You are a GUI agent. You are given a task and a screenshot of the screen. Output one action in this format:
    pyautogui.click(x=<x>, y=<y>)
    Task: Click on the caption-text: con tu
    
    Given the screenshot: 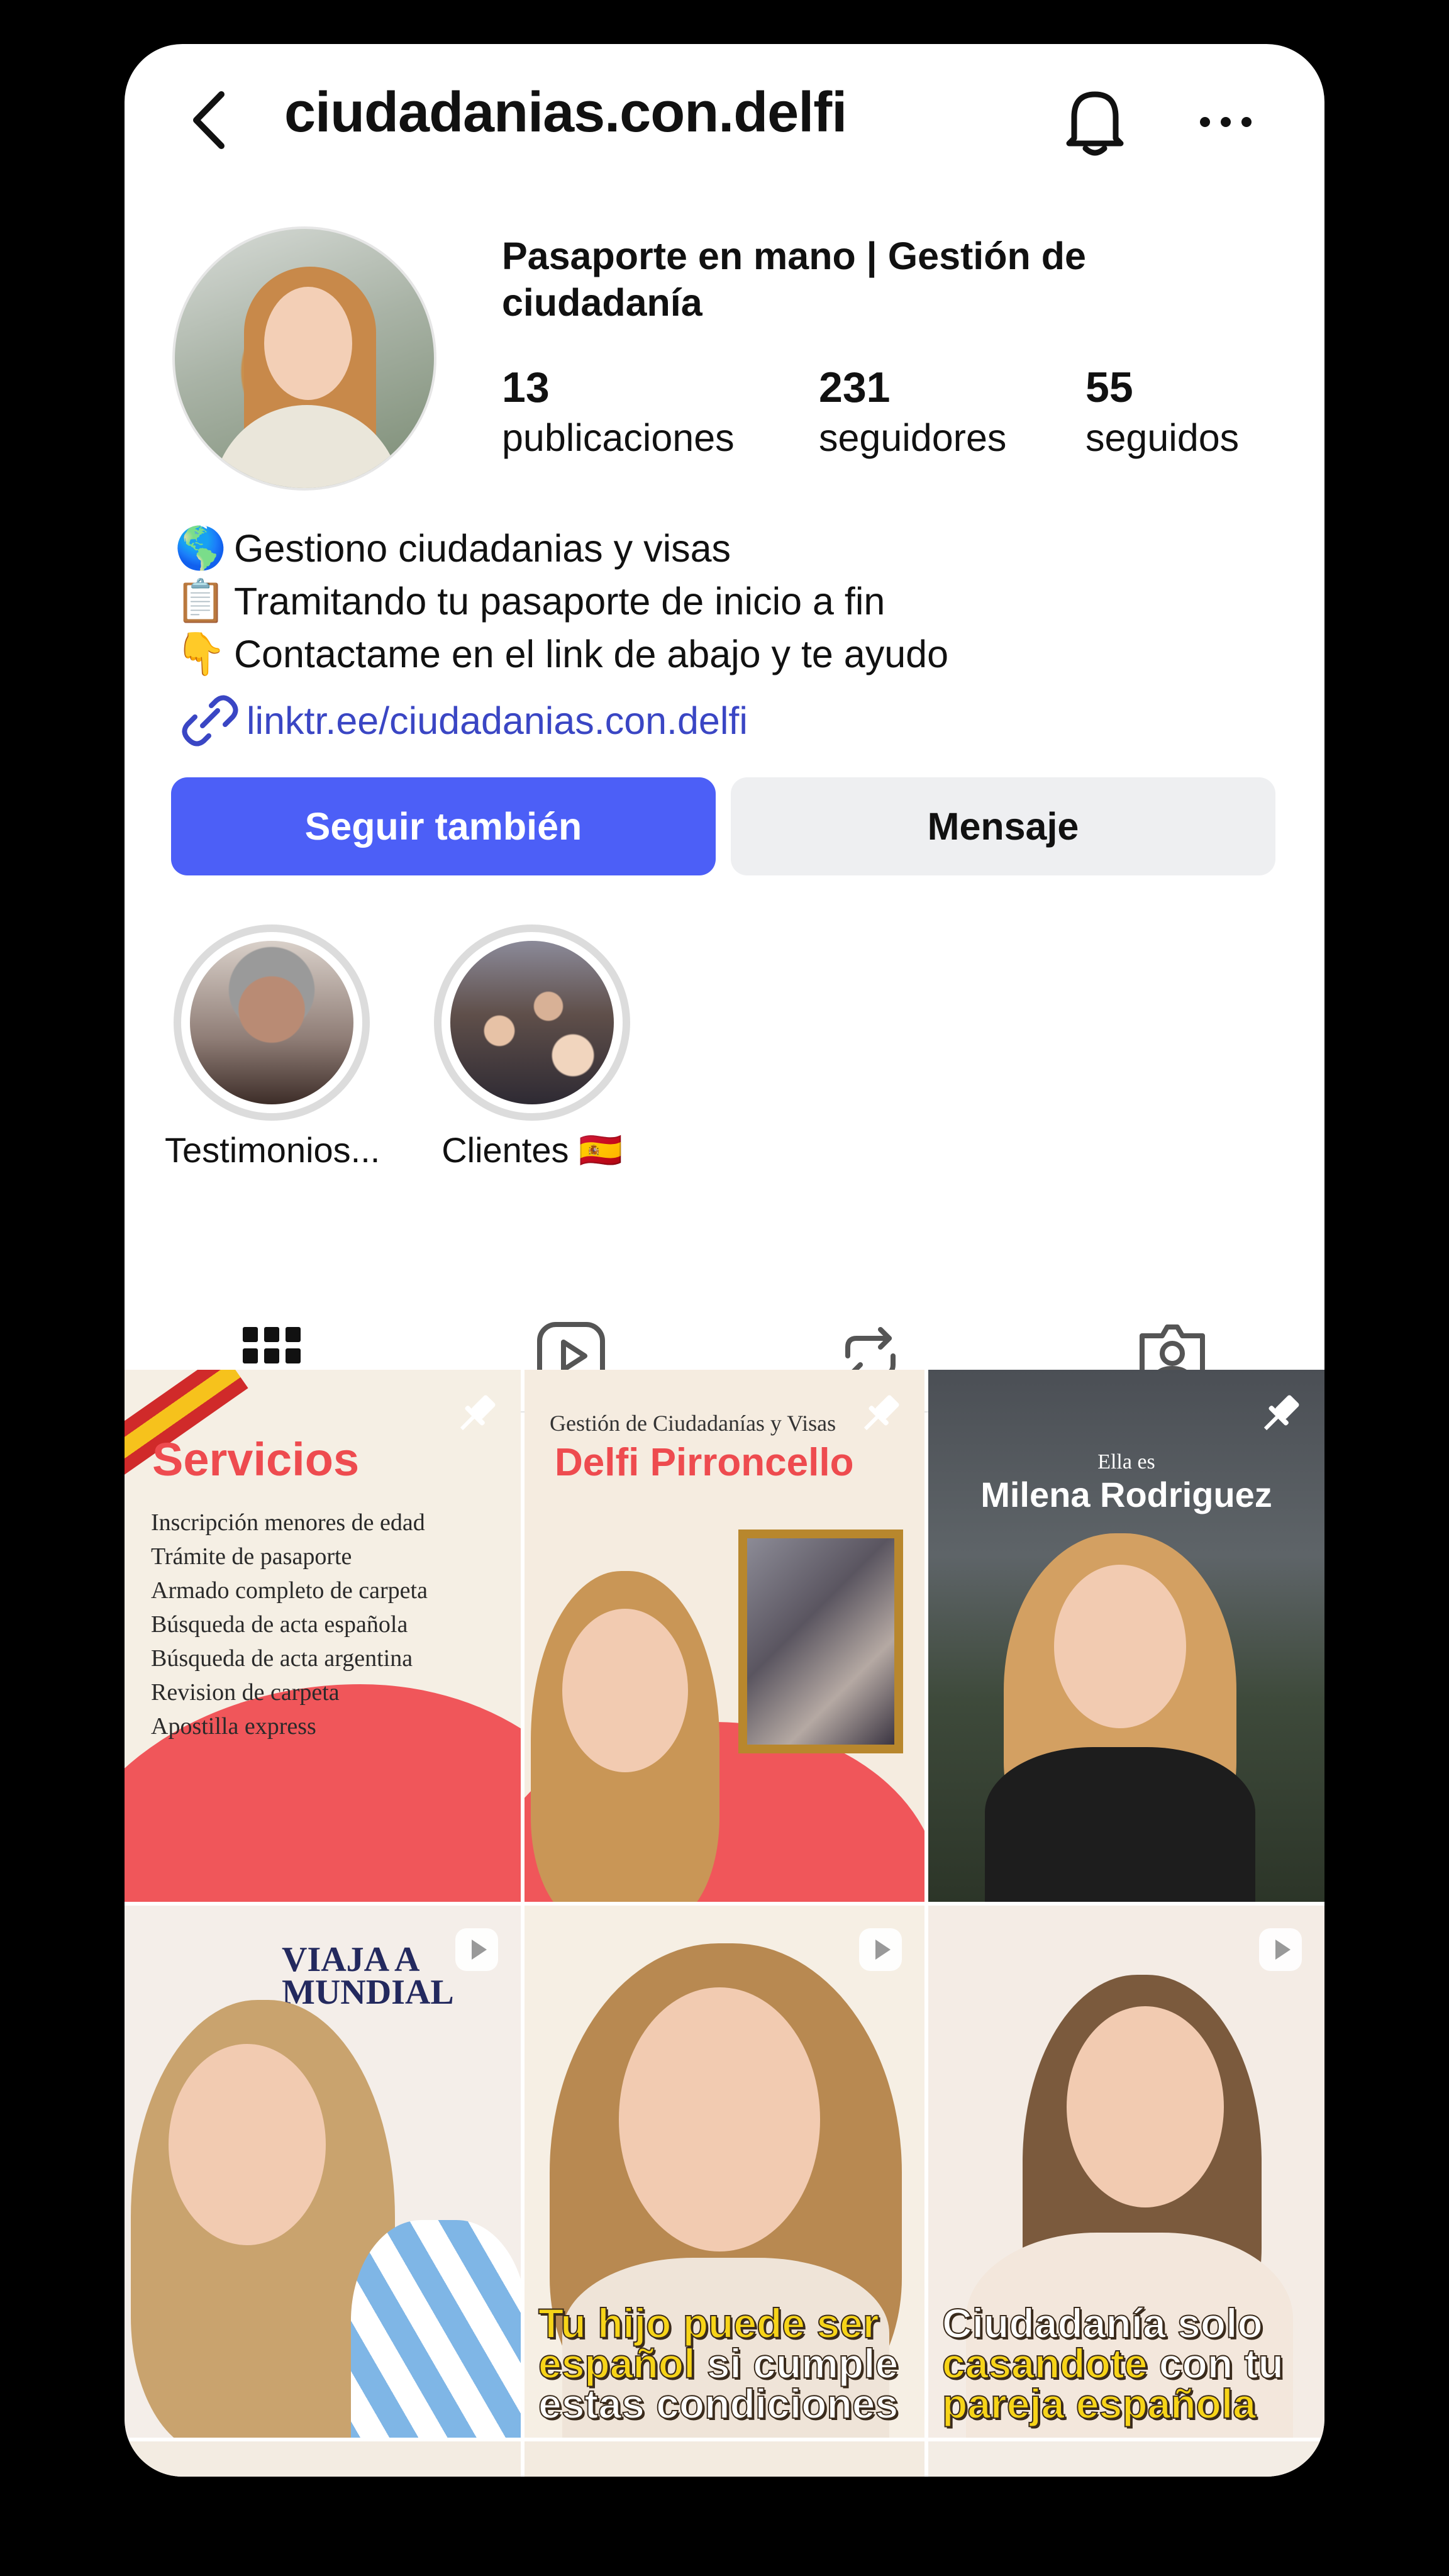 What is the action you would take?
    pyautogui.click(x=1215, y=2363)
    